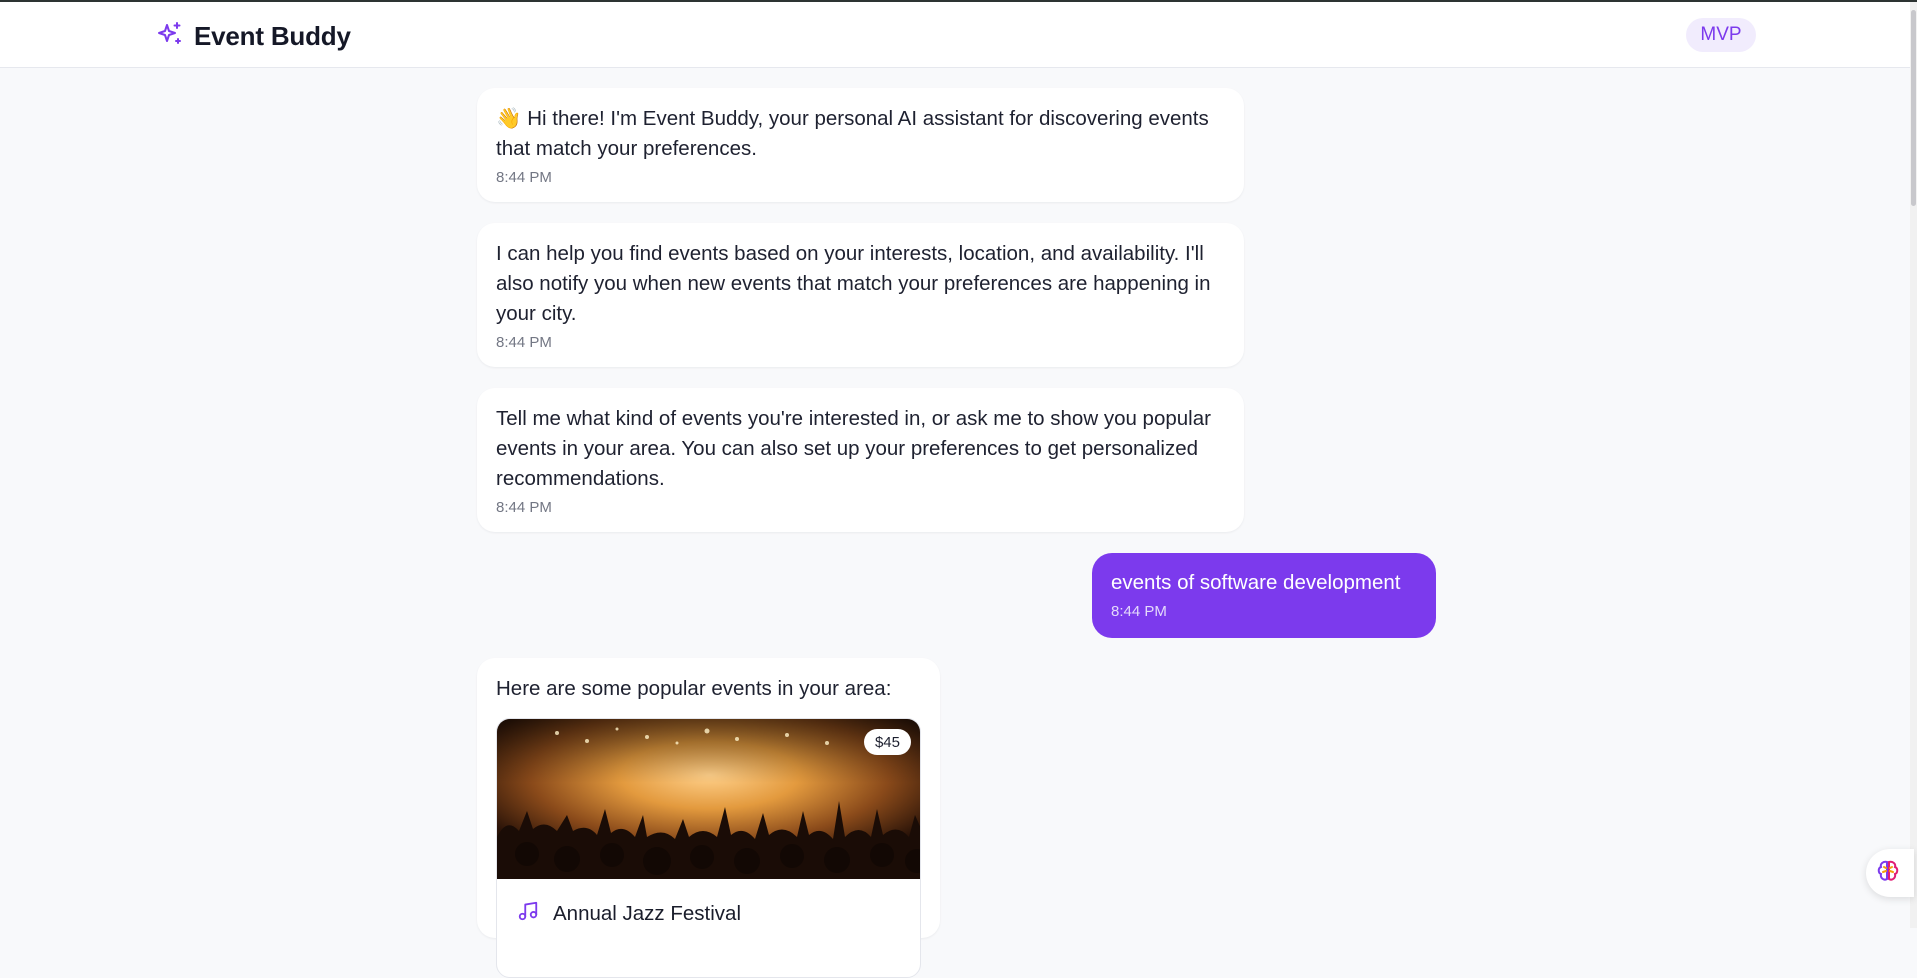 The image size is (1917, 978). What do you see at coordinates (509, 118) in the screenshot?
I see `wave-emoji: 👋` at bounding box center [509, 118].